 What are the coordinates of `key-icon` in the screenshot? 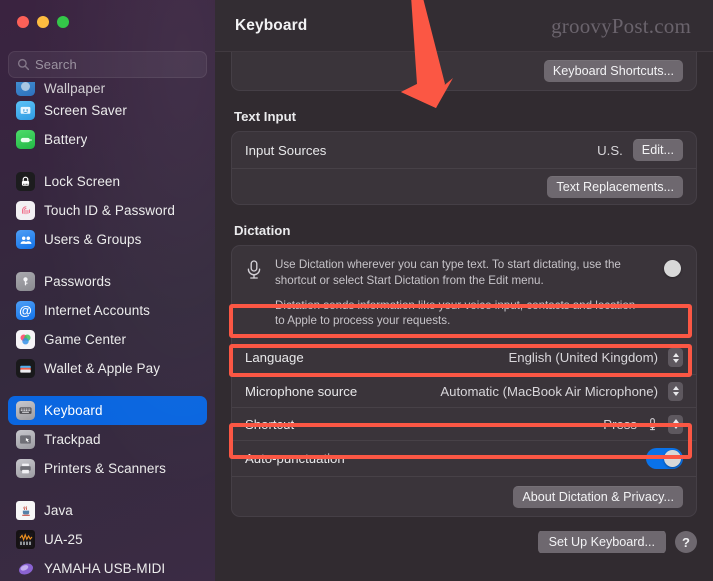 It's located at (25, 281).